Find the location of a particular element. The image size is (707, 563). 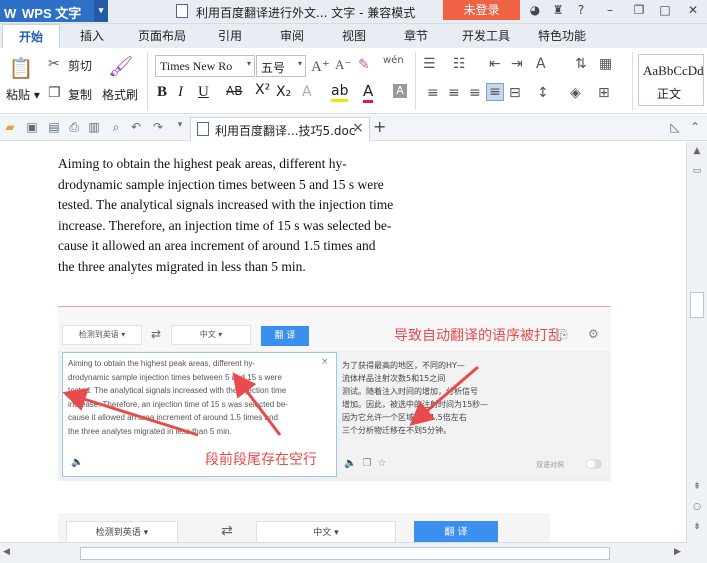

restore-icon: ❐ is located at coordinates (639, 11).